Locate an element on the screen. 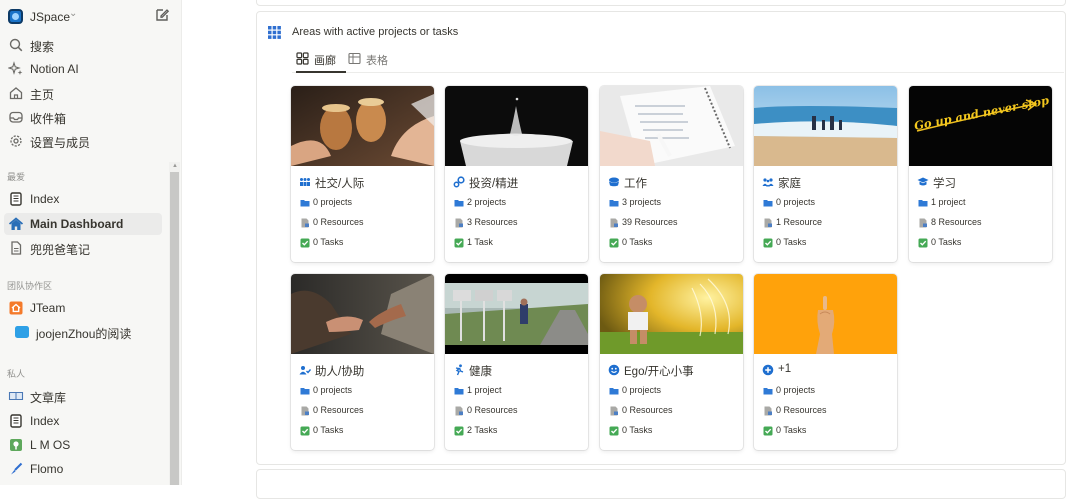  new-page-icon is located at coordinates (162, 15).